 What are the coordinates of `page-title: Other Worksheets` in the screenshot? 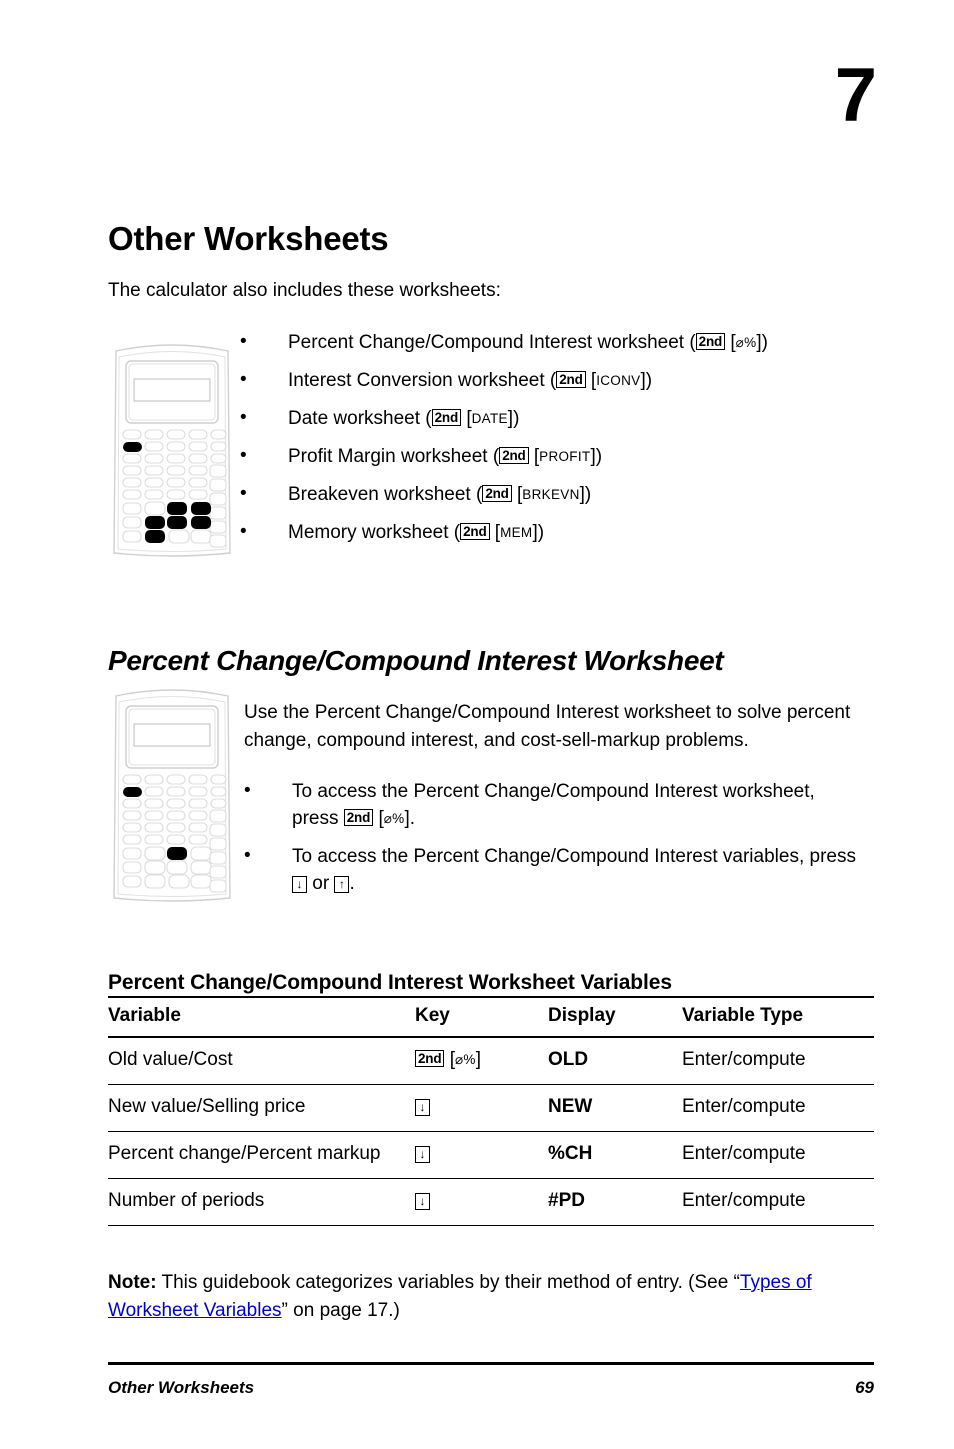 It's located at (248, 239).